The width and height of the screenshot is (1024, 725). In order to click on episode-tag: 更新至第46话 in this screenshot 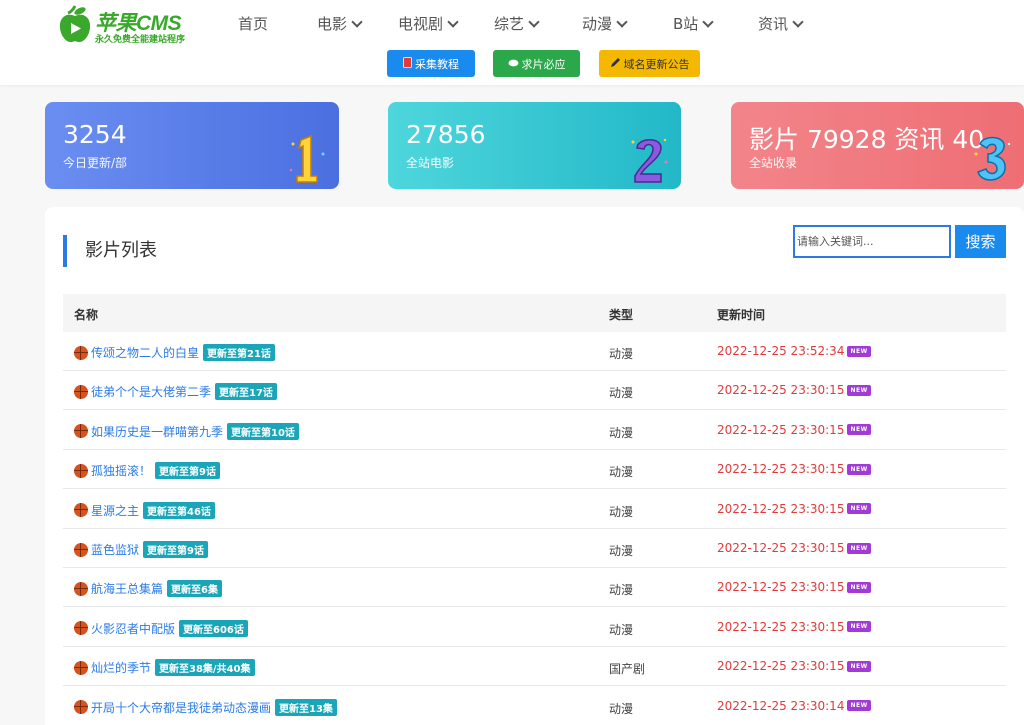, I will do `click(179, 510)`.